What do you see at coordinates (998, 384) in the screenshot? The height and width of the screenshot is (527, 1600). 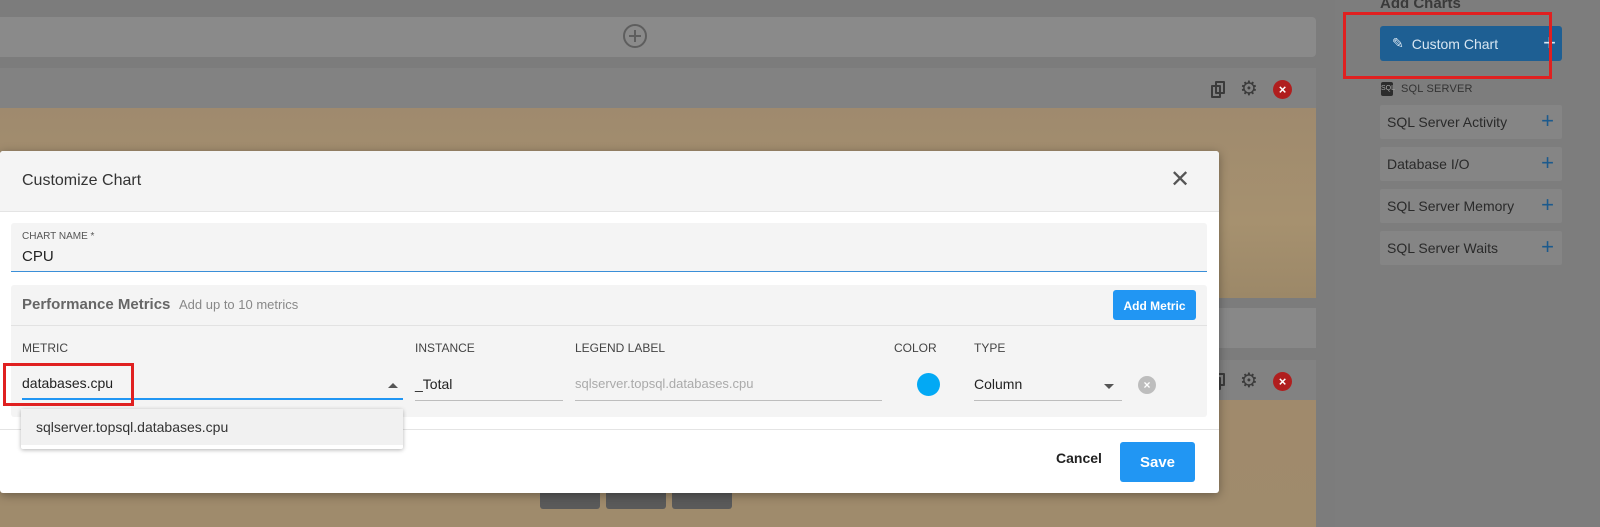 I see `type-select: Column` at bounding box center [998, 384].